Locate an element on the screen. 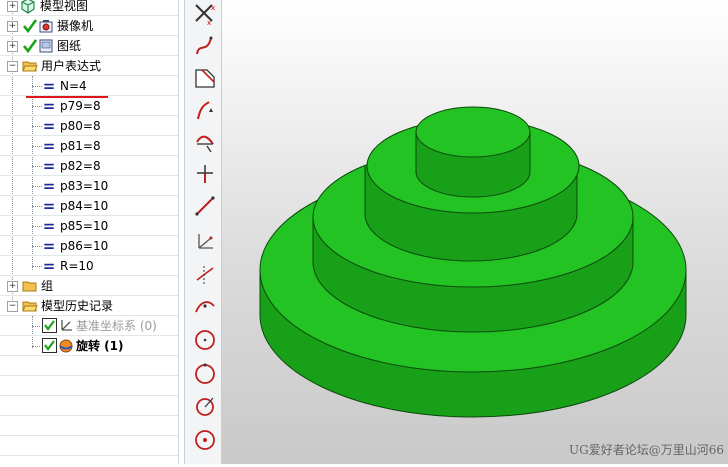 The width and height of the screenshot is (728, 467). circle-icon is located at coordinates (205, 340).